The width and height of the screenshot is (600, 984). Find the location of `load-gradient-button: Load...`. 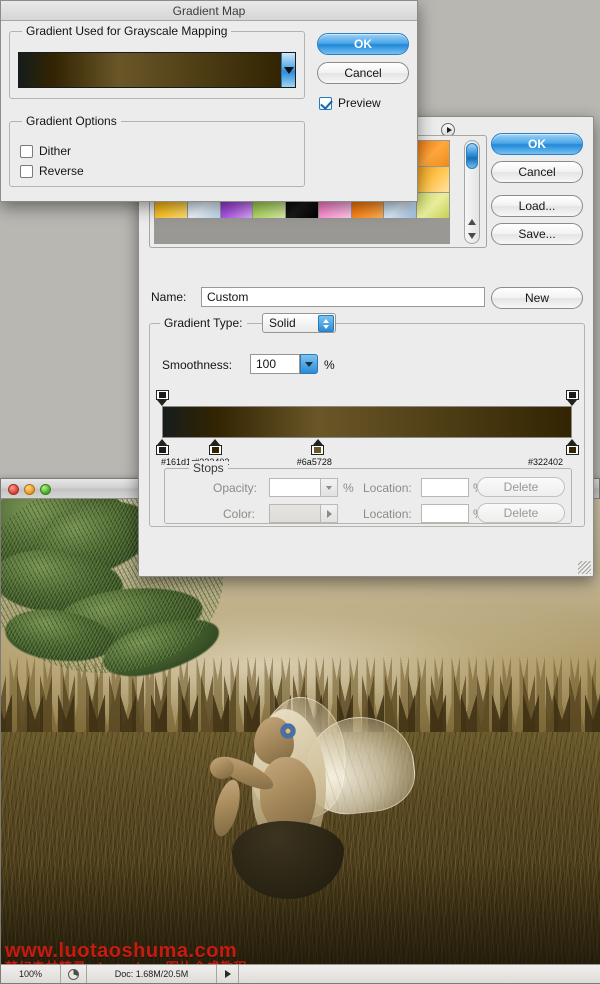

load-gradient-button: Load... is located at coordinates (537, 206).